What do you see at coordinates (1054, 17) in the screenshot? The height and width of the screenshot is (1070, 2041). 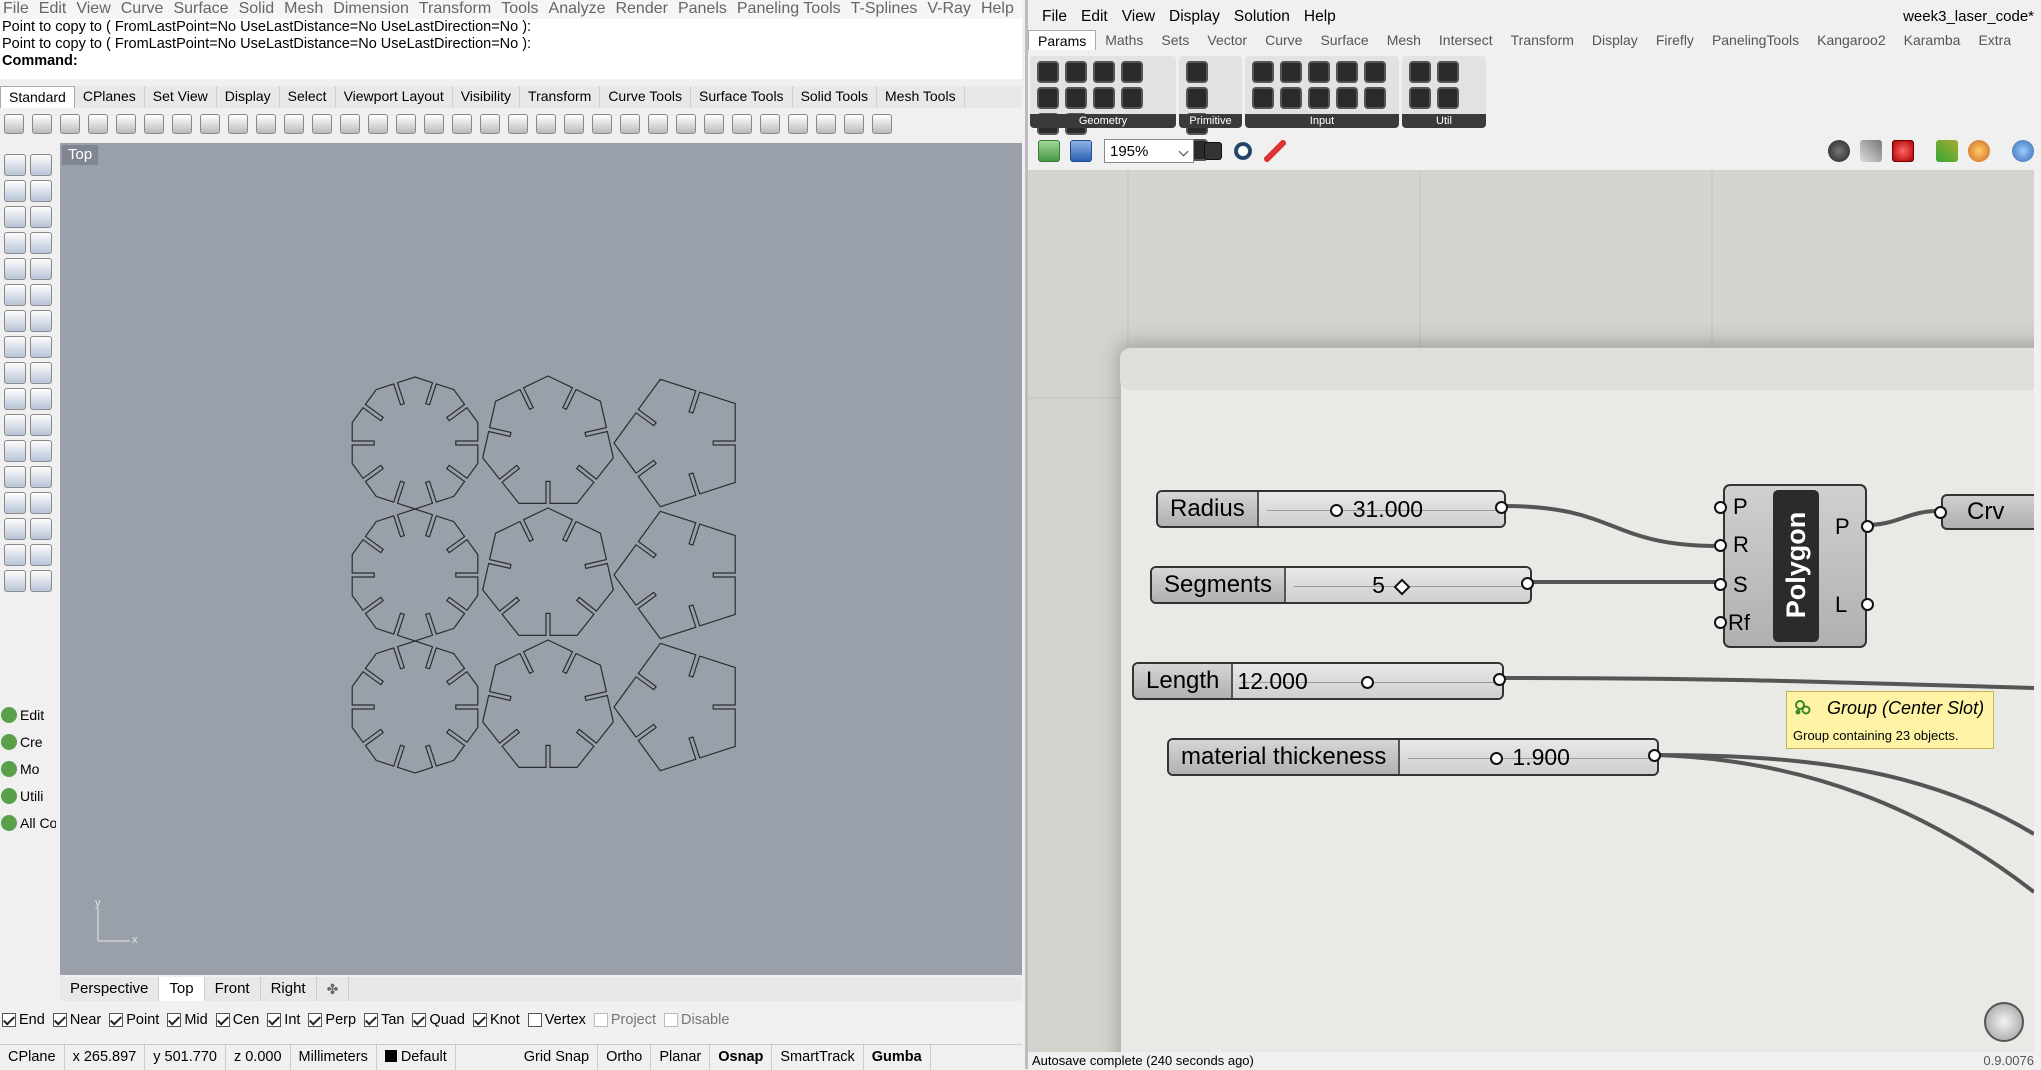 I see `gh-menu-file: File` at bounding box center [1054, 17].